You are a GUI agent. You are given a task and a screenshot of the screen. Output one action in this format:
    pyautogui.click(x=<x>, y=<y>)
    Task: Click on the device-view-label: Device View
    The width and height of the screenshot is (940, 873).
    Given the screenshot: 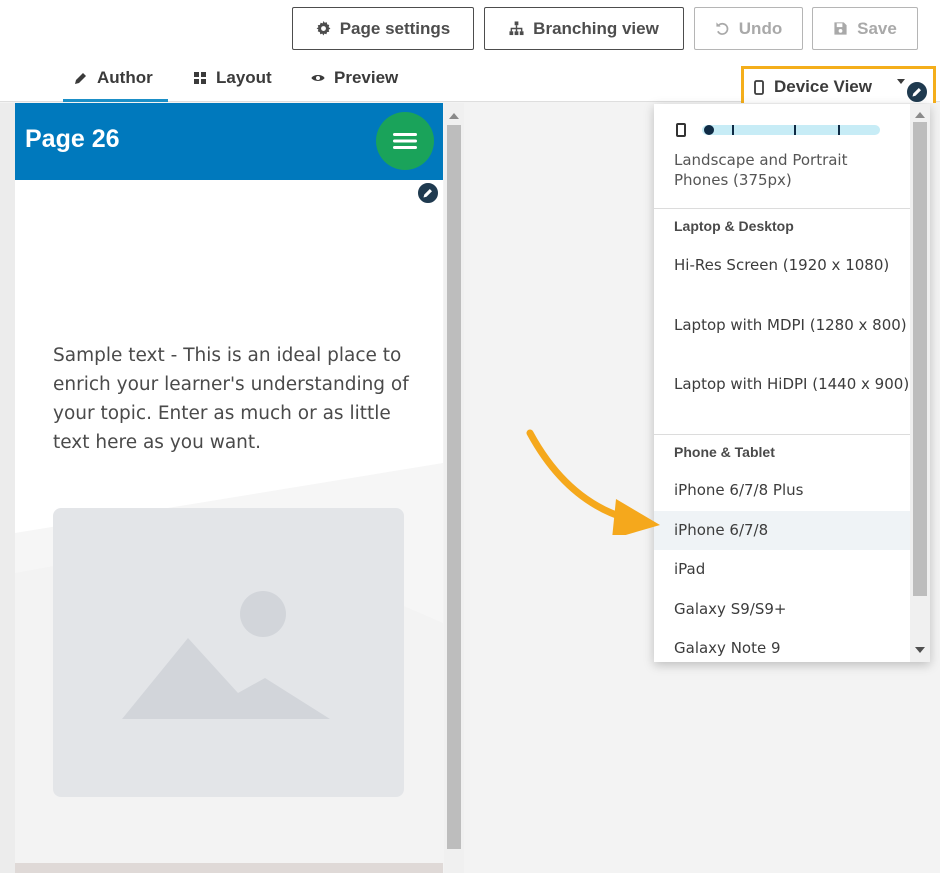 What is the action you would take?
    pyautogui.click(x=823, y=86)
    